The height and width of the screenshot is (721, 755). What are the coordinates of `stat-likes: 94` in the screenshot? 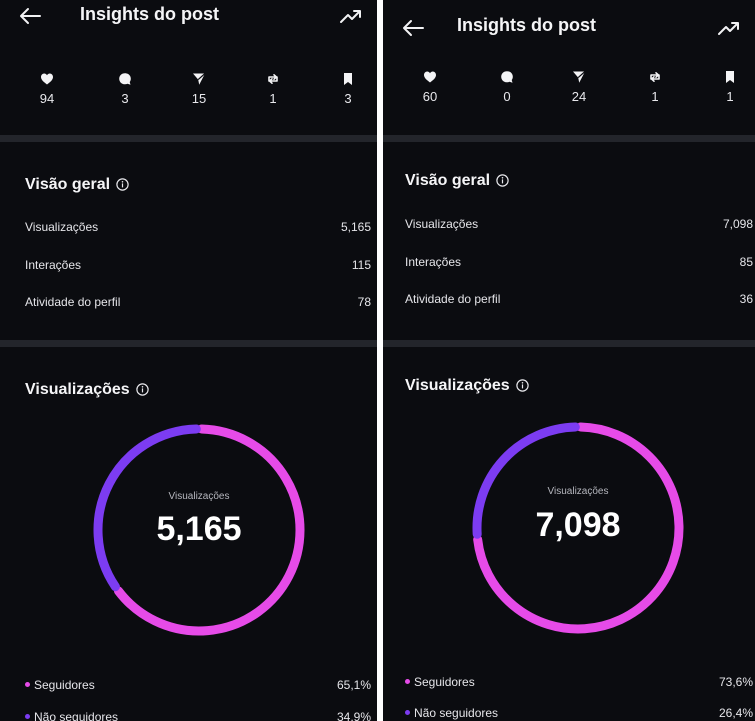 It's located at (47, 89).